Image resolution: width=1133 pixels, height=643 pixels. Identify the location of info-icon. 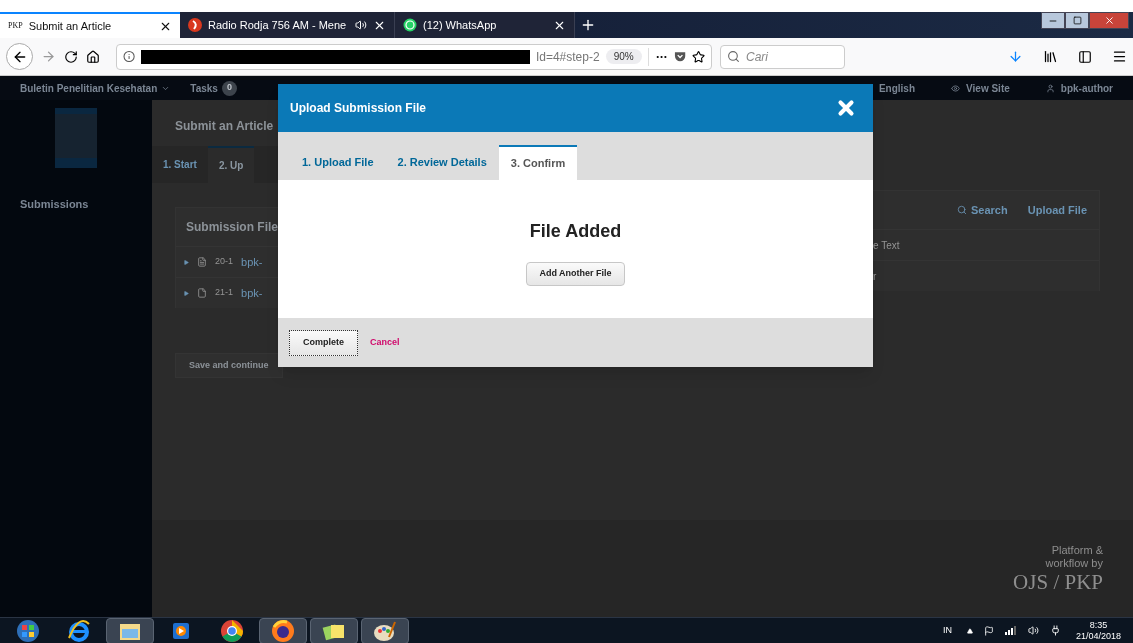
(129, 56).